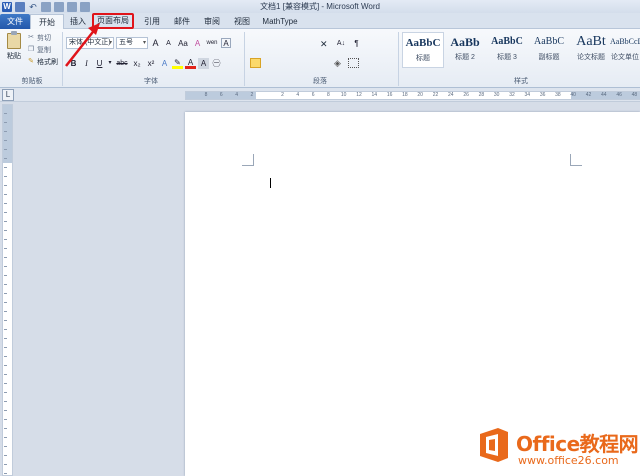  What do you see at coordinates (183, 43) in the screenshot?
I see `change-case-button: Aa` at bounding box center [183, 43].